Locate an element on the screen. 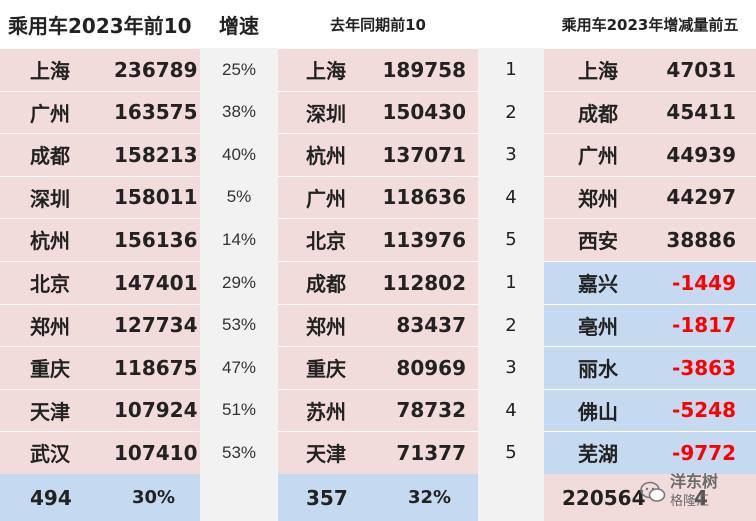 The image size is (756, 521). growth-cell: 47% is located at coordinates (239, 367).